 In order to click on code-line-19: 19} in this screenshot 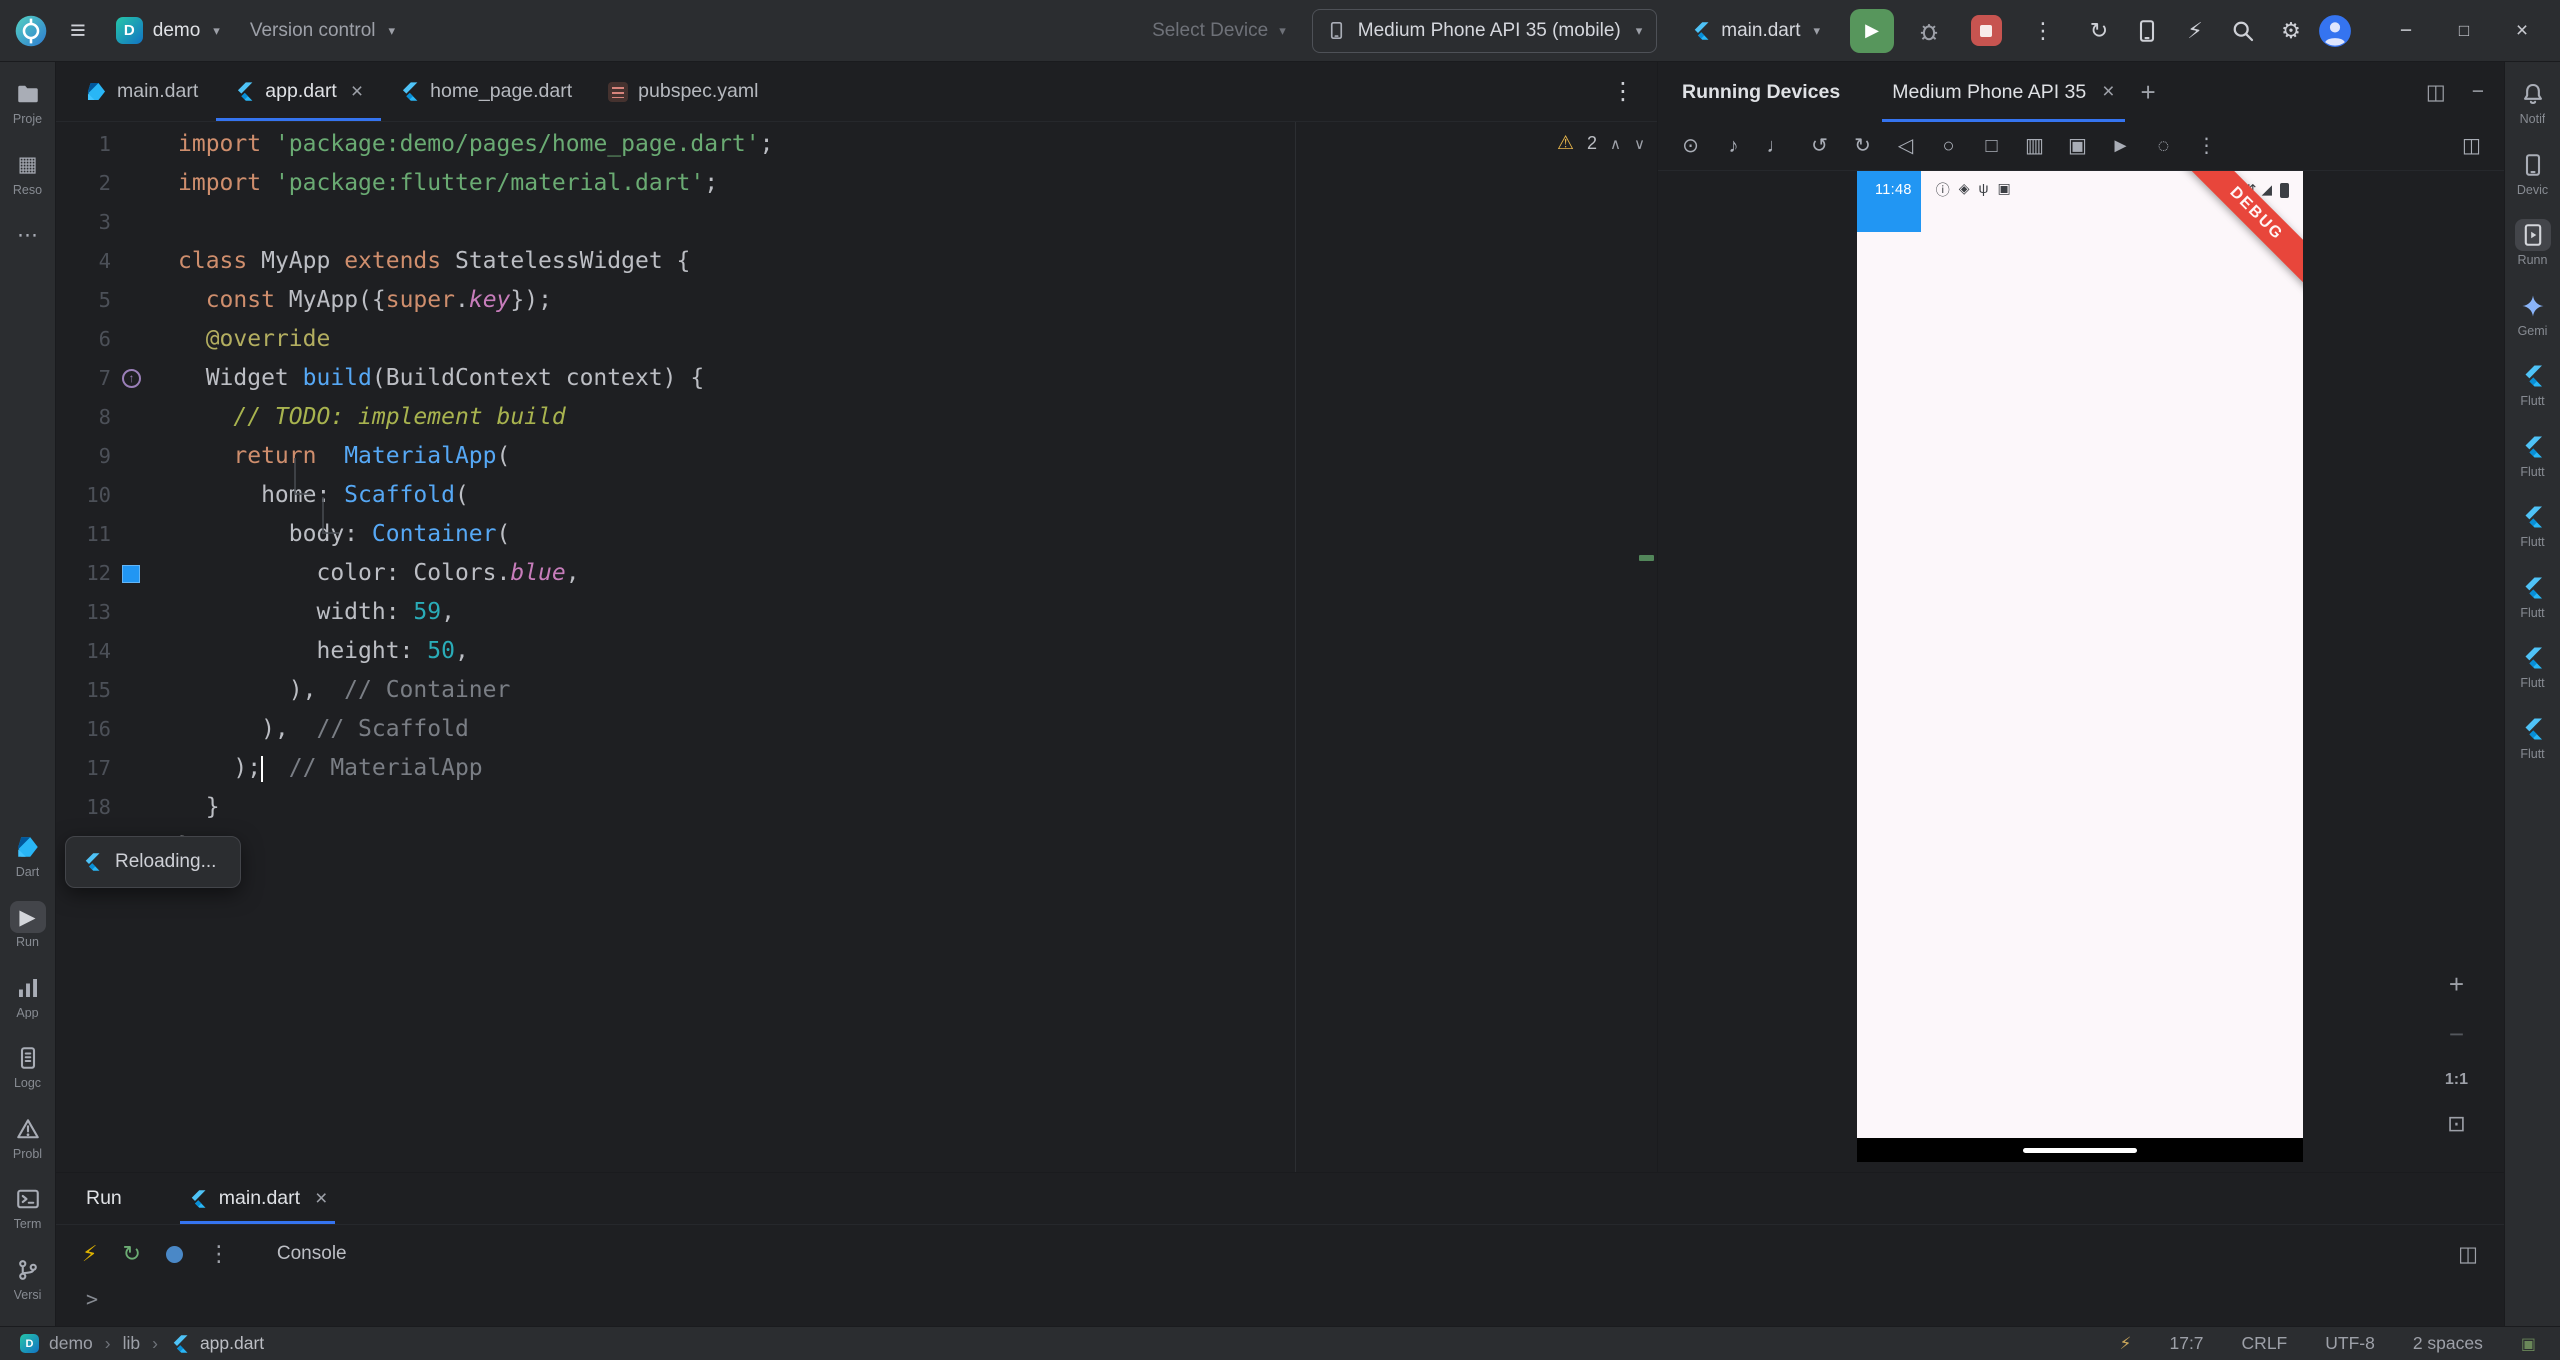, I will do `click(856, 846)`.